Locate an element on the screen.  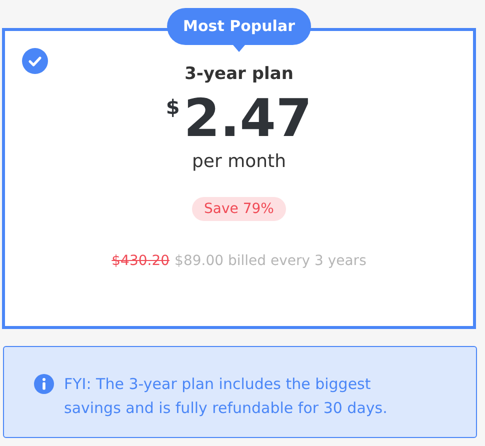
info-icon is located at coordinates (44, 384).